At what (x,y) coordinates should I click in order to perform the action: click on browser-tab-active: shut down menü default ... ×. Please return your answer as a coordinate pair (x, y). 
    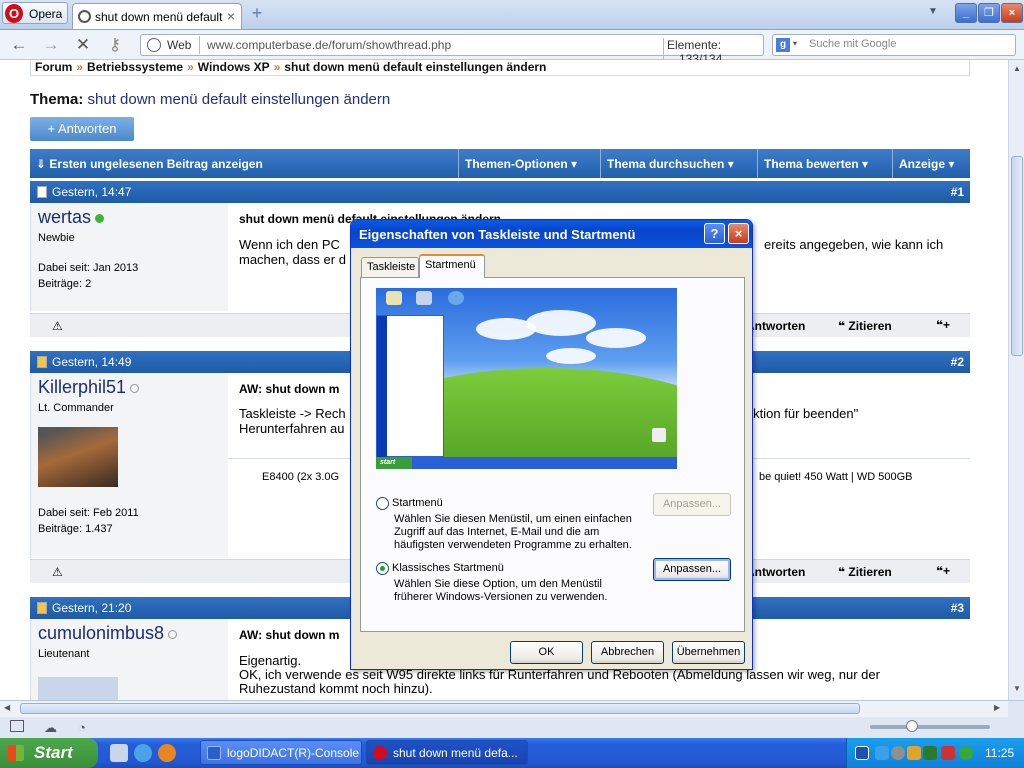
    Looking at the image, I should click on (157, 16).